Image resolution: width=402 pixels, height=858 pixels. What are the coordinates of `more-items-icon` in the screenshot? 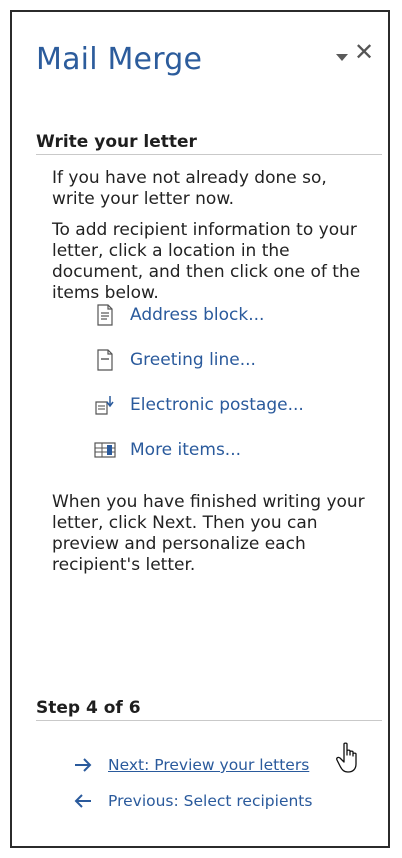 It's located at (105, 450).